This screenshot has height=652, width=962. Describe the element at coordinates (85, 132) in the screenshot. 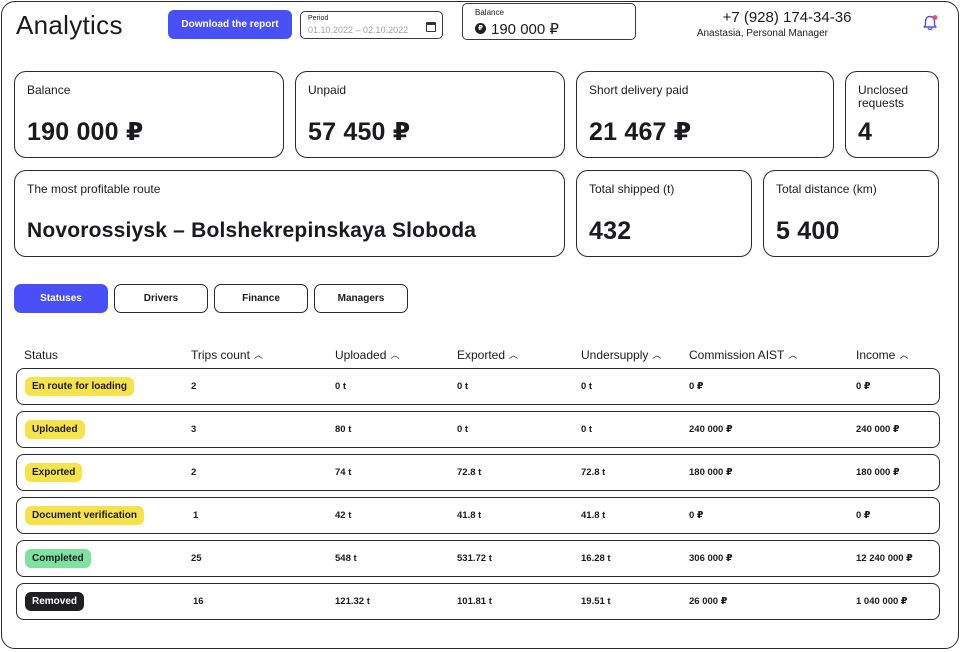

I see `card-balance-value: 190 000 ₽` at that location.